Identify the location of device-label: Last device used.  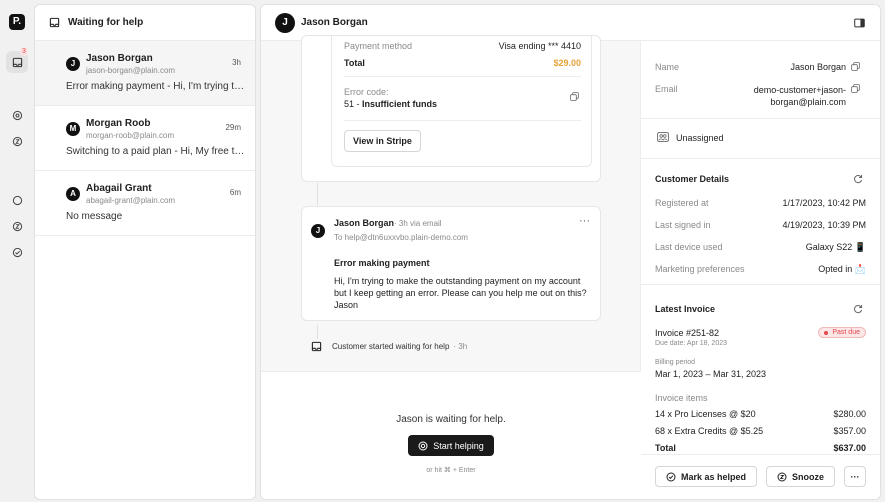
(689, 247).